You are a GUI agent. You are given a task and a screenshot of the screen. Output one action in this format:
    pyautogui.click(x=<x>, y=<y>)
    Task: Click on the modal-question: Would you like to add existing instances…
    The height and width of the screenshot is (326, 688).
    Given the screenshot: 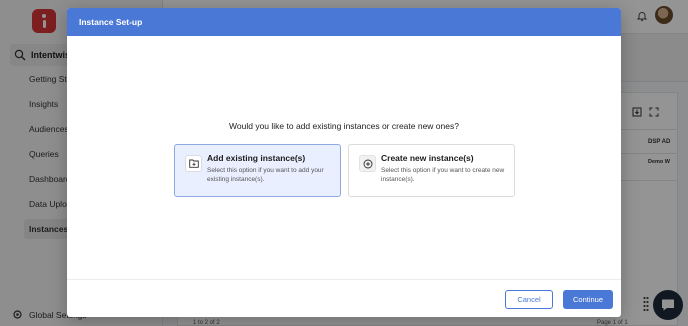 What is the action you would take?
    pyautogui.click(x=344, y=126)
    